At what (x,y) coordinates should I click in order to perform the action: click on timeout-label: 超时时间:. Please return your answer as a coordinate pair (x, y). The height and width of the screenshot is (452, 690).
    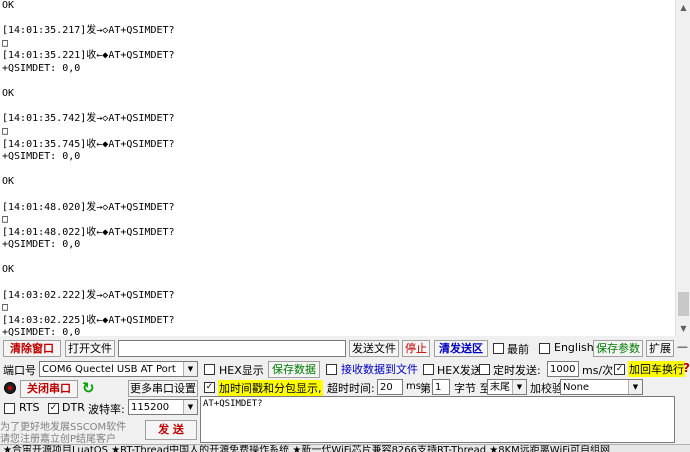
    Looking at the image, I should click on (351, 388).